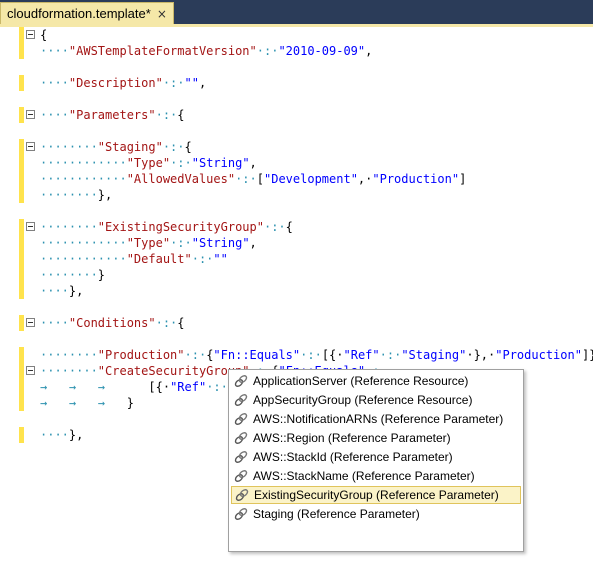 This screenshot has height=568, width=593. Describe the element at coordinates (296, 35) in the screenshot. I see `code-line: {` at that location.